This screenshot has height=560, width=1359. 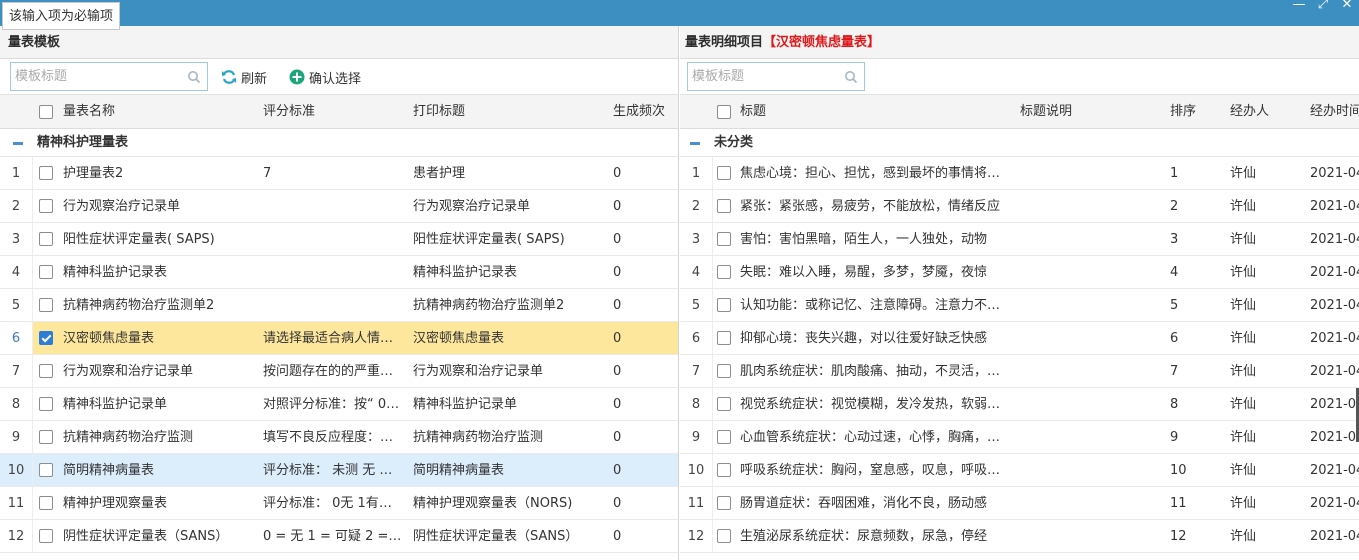 I want to click on table-row: 10 简明精神病量表 评分标准： 未测 无 很轻 简明精神病量表 0, so click(x=339, y=470).